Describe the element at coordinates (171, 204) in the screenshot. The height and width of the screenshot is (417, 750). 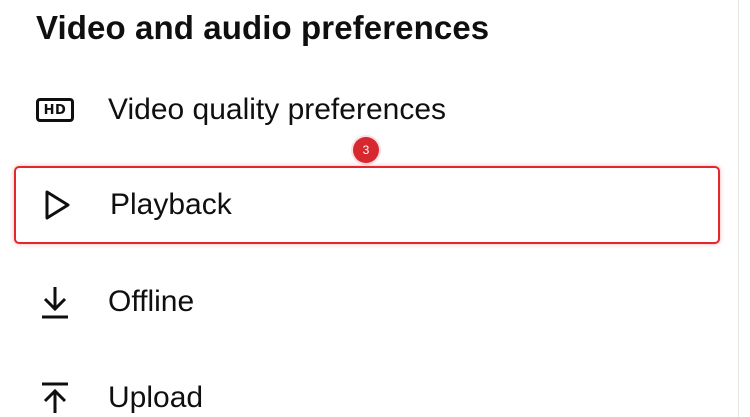
I see `menu-item-label: Playback` at that location.